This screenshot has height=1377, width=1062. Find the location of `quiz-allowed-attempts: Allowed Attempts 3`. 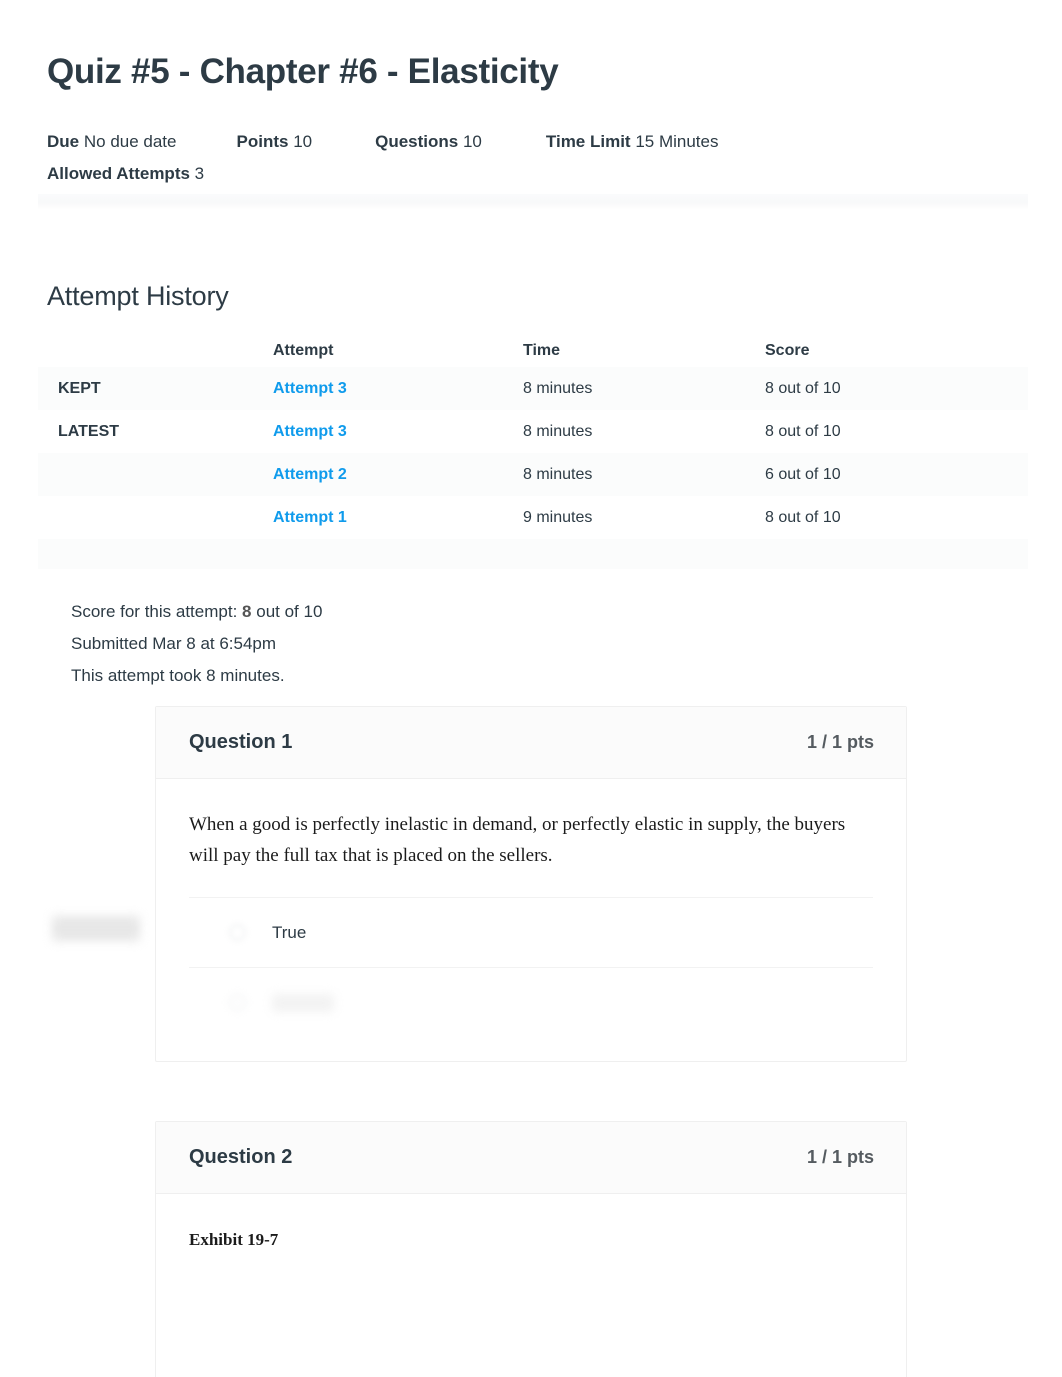

quiz-allowed-attempts: Allowed Attempts 3 is located at coordinates (125, 174).